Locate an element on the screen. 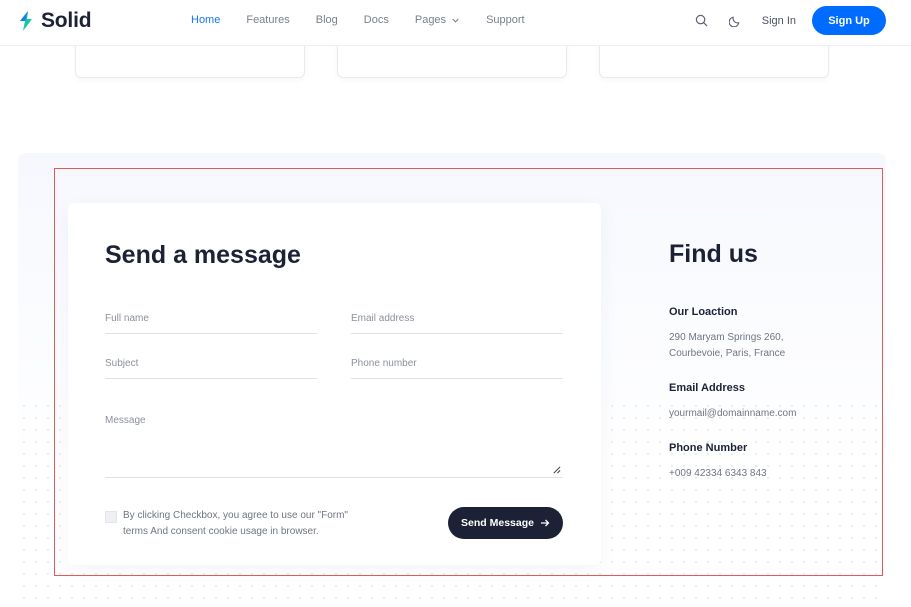 This screenshot has width=911, height=607. find-us-title: Find us is located at coordinates (713, 254).